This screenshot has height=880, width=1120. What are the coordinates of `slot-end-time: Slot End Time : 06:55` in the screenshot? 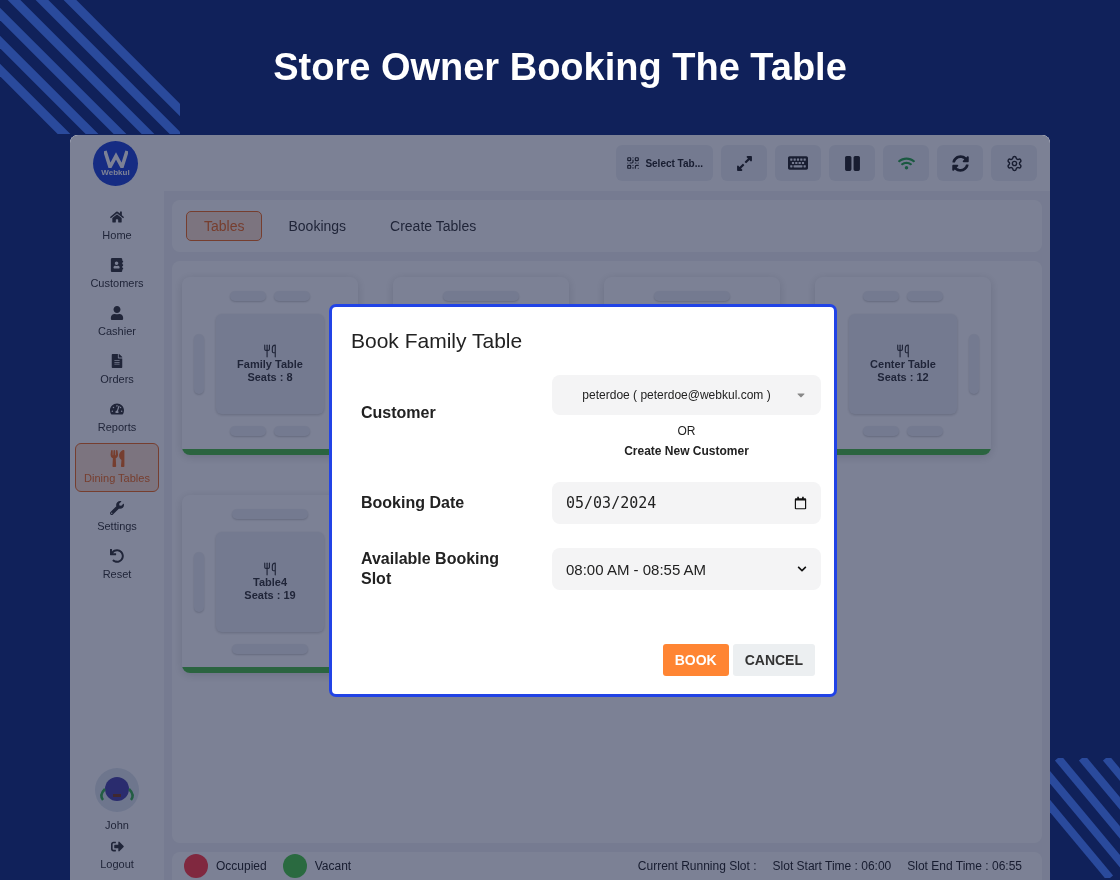 It's located at (964, 866).